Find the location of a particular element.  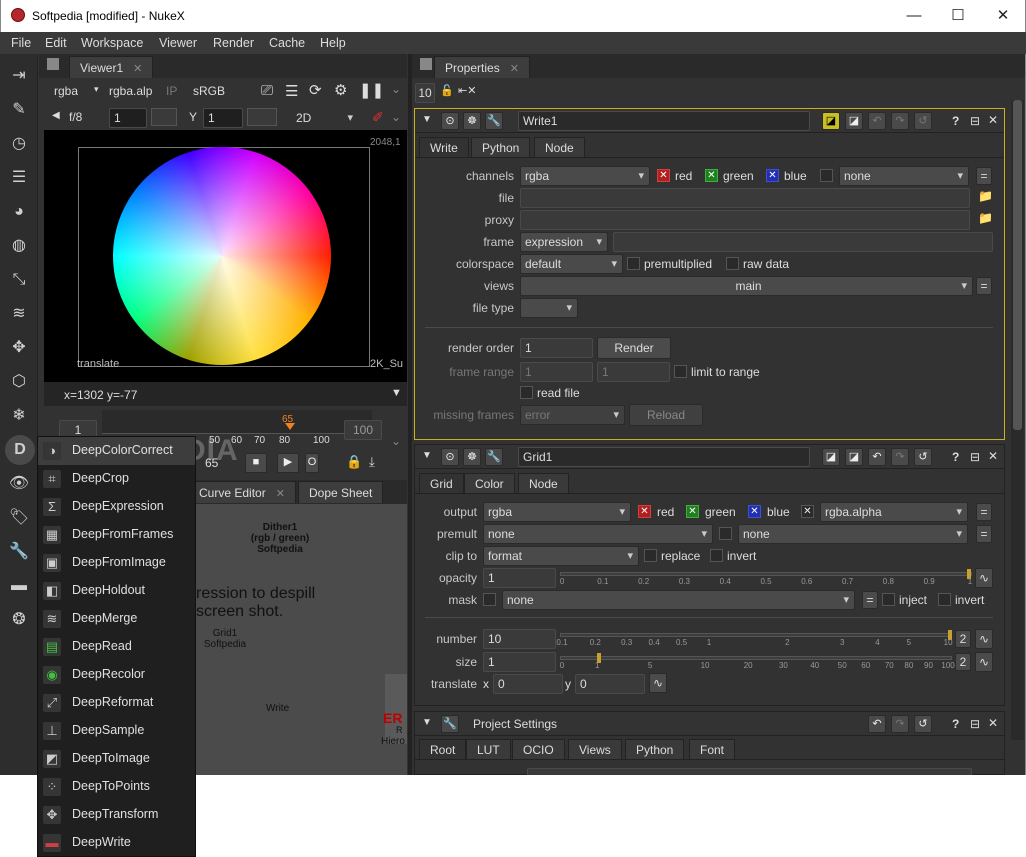

minimize-button: — is located at coordinates (914, 16).